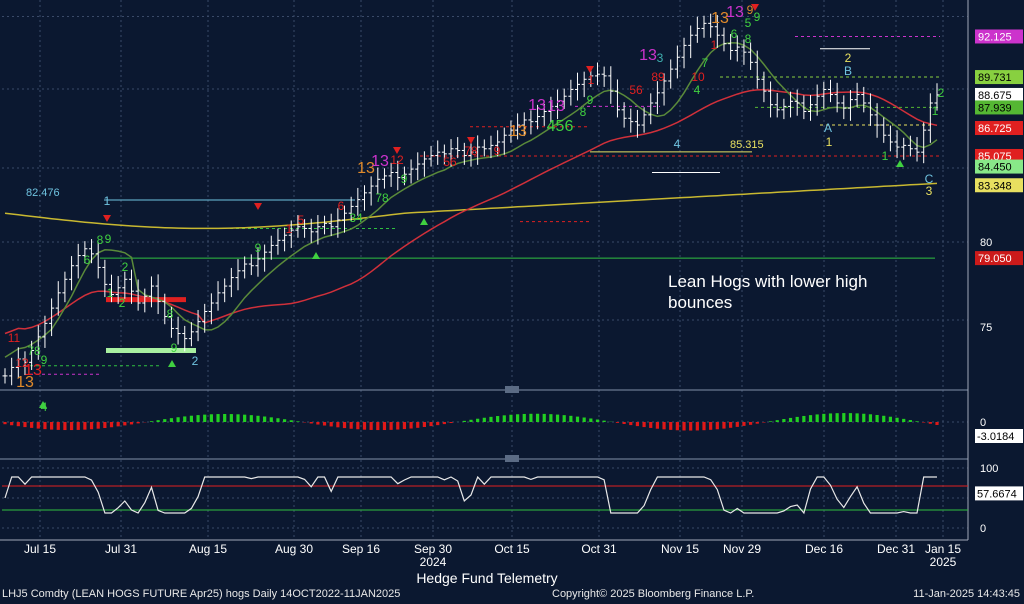 The image size is (1024, 604). Describe the element at coordinates (896, 549) in the screenshot. I see `x-tick-label: Dec 31` at that location.